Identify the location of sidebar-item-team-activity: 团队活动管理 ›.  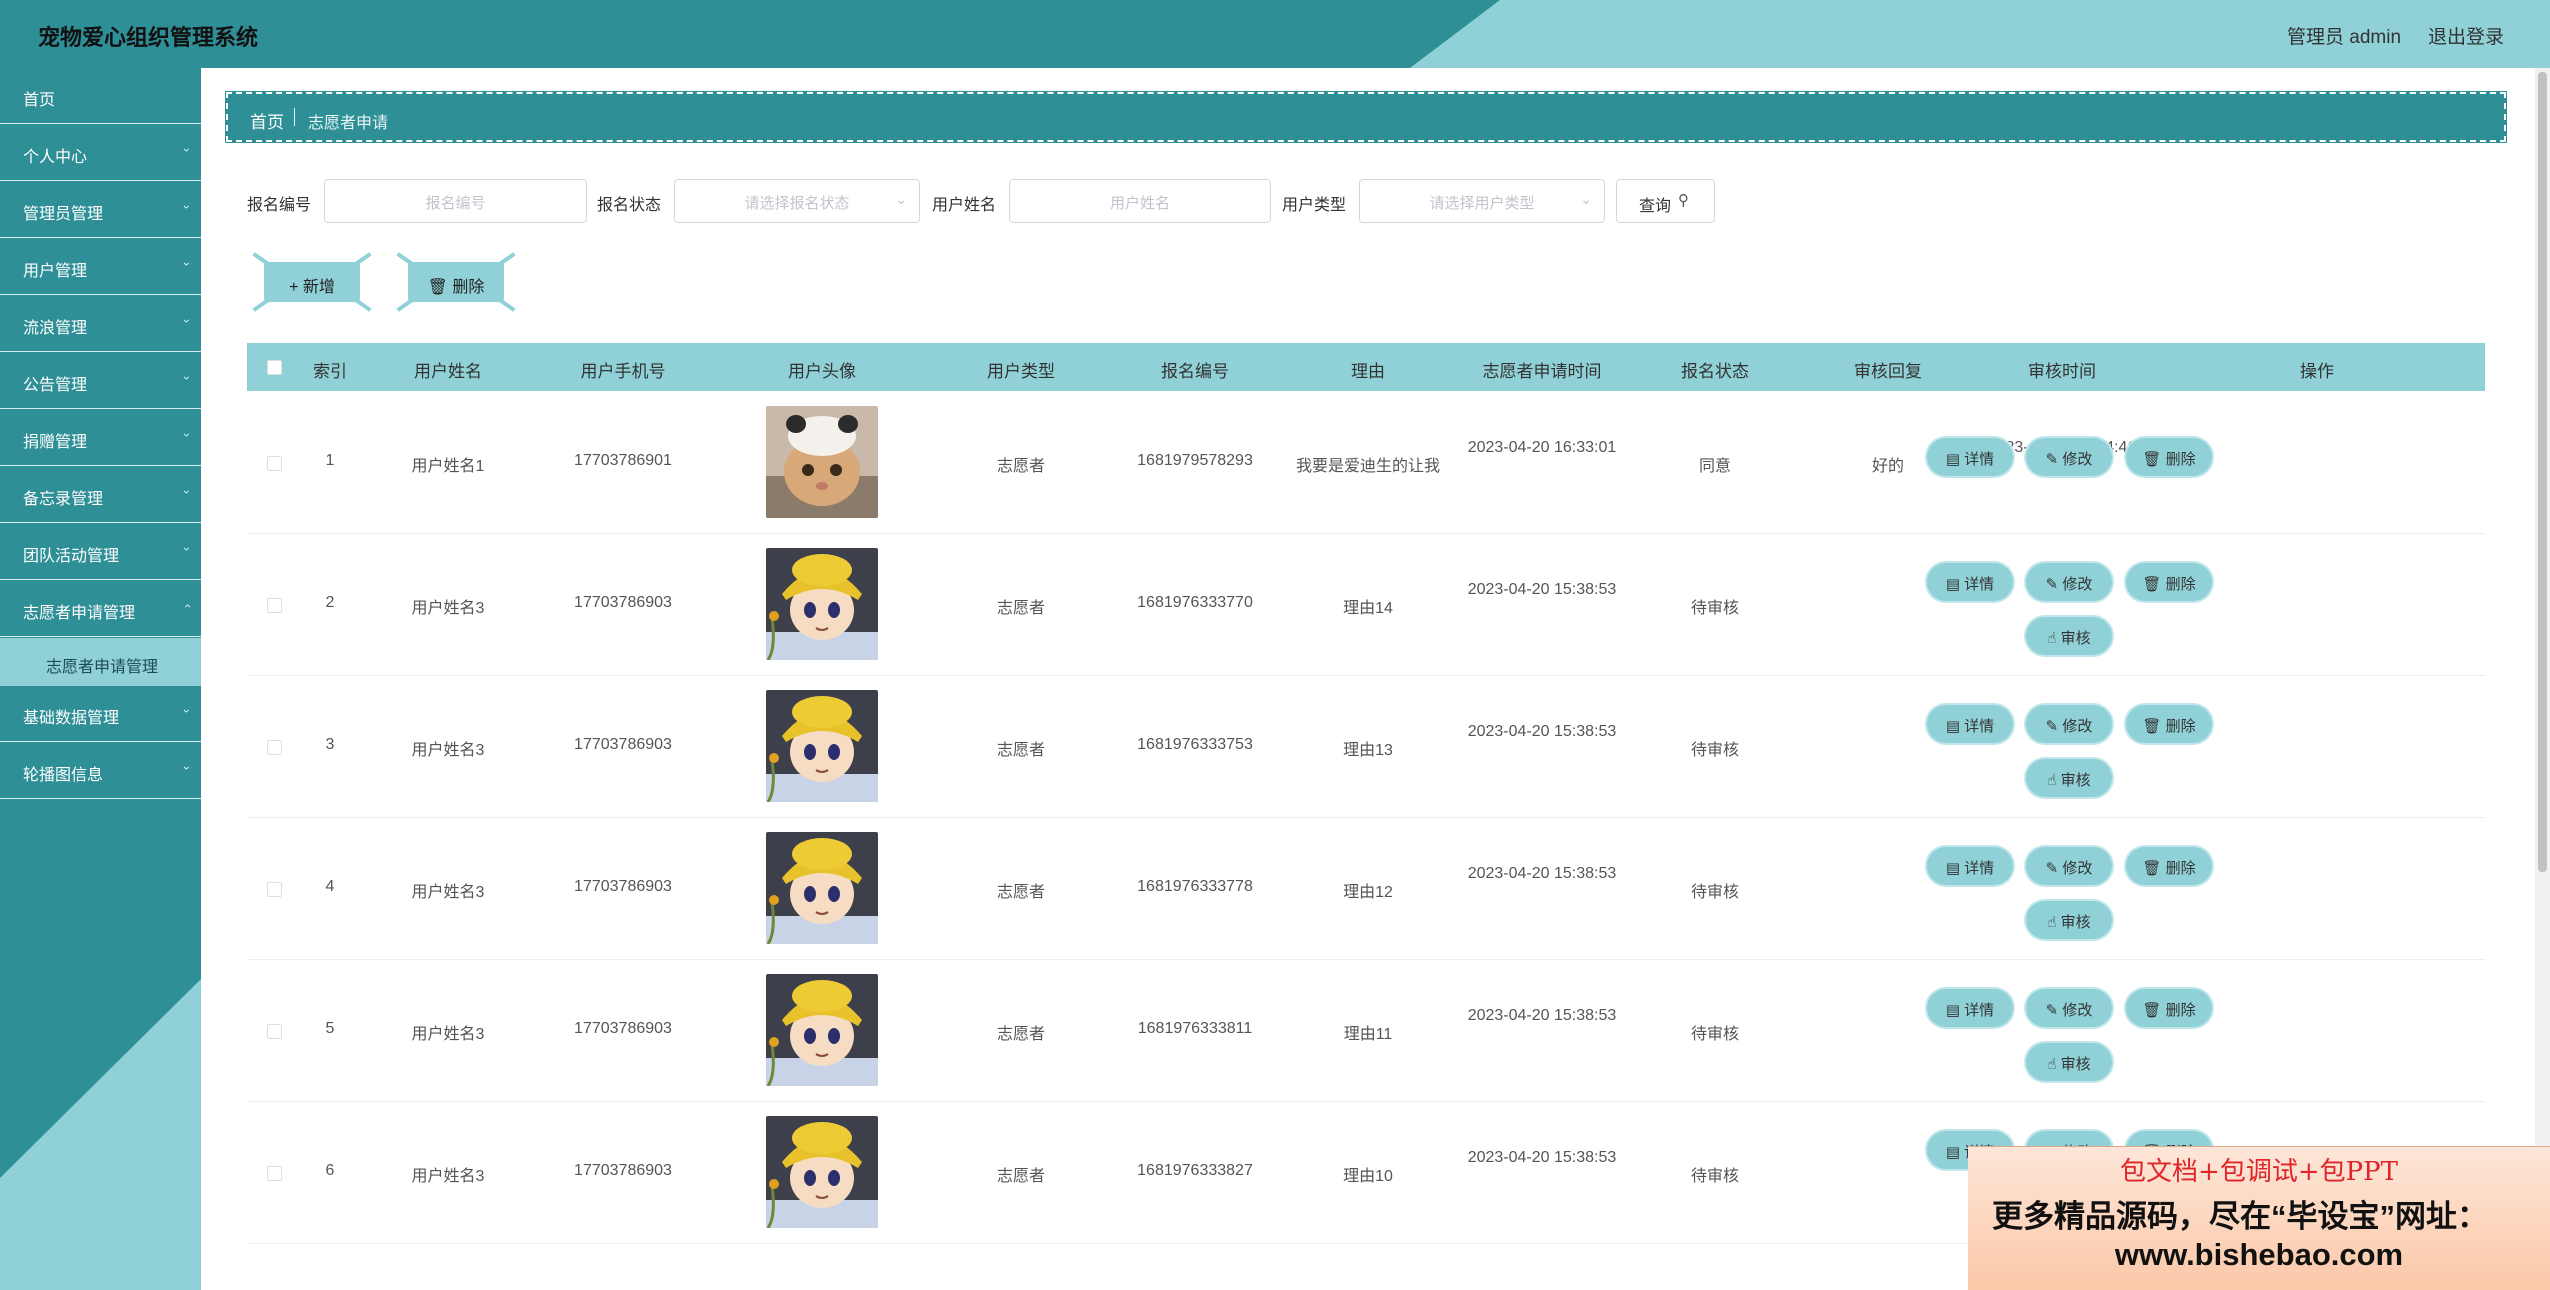
(100, 552).